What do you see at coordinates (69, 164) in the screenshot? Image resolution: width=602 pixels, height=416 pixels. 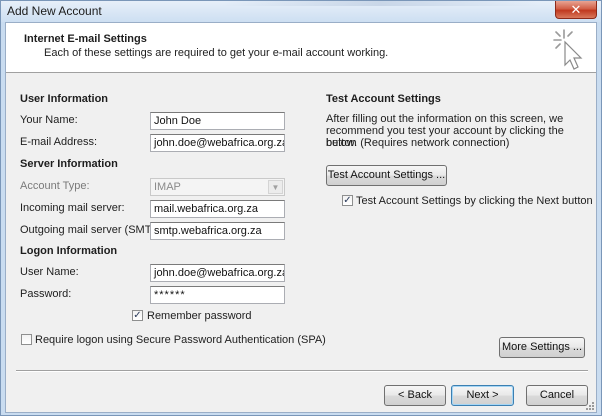 I see `server-info-heading: Server Information` at bounding box center [69, 164].